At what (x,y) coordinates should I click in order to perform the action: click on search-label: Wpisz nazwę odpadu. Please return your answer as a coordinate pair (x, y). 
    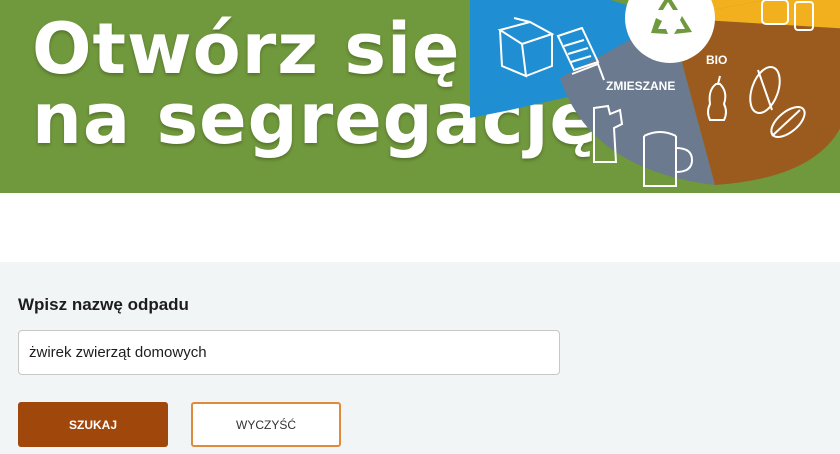
    Looking at the image, I should click on (103, 304).